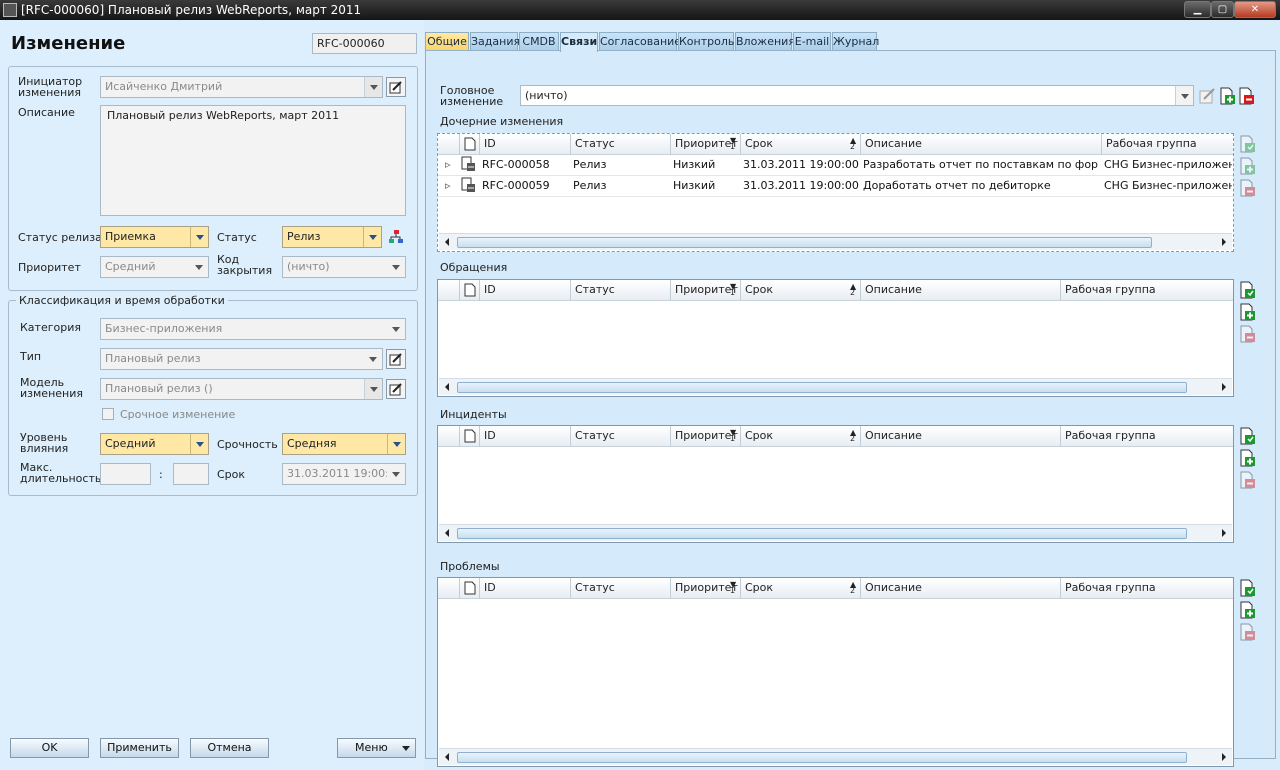  I want to click on category-combo: Бизнес-приложения, so click(253, 329).